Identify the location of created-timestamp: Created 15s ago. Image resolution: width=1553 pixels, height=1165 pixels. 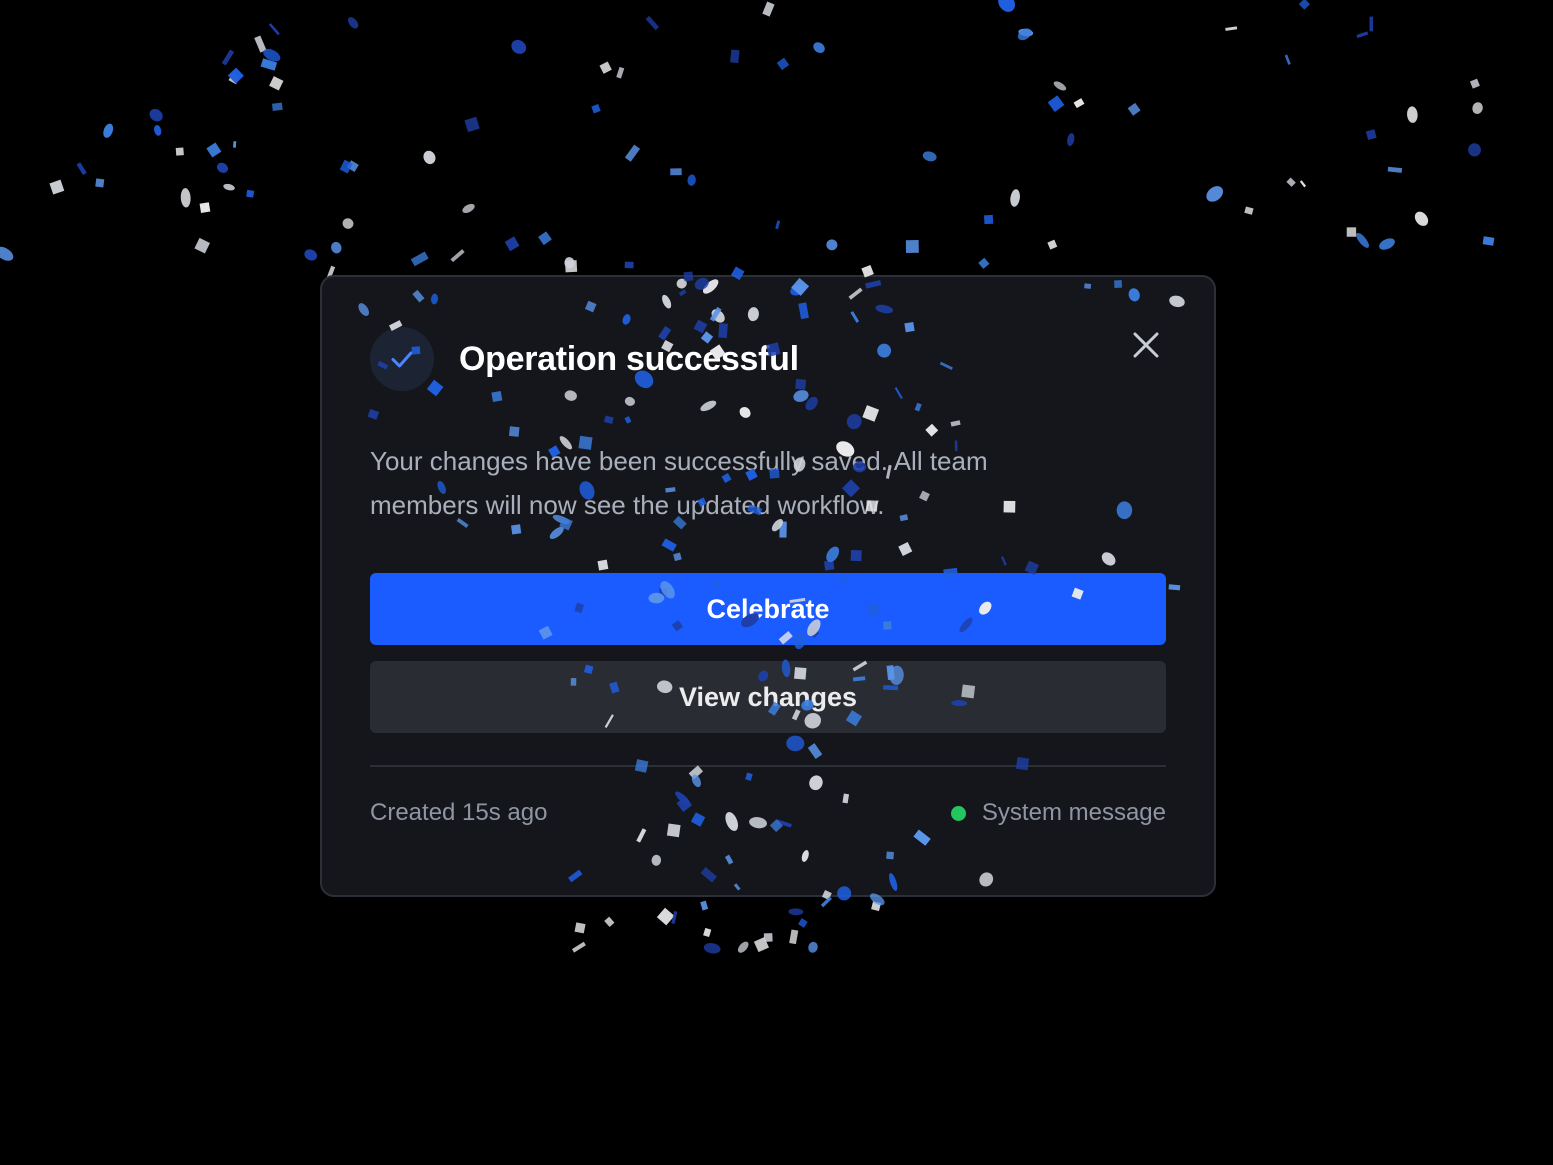
(459, 812).